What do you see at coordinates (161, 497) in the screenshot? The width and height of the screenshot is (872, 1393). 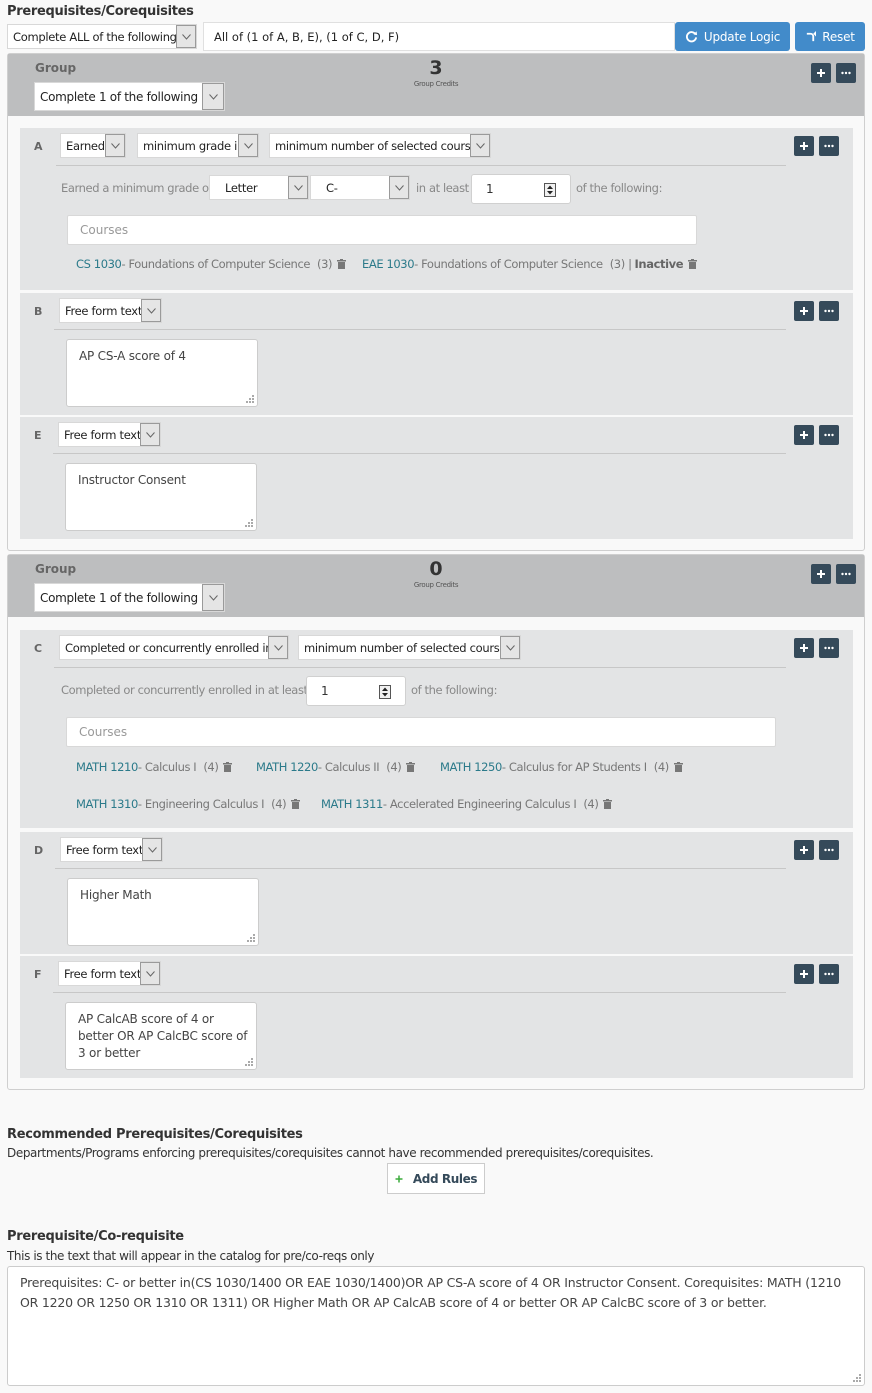 I see `free-text-textarea: Instructor Consent` at bounding box center [161, 497].